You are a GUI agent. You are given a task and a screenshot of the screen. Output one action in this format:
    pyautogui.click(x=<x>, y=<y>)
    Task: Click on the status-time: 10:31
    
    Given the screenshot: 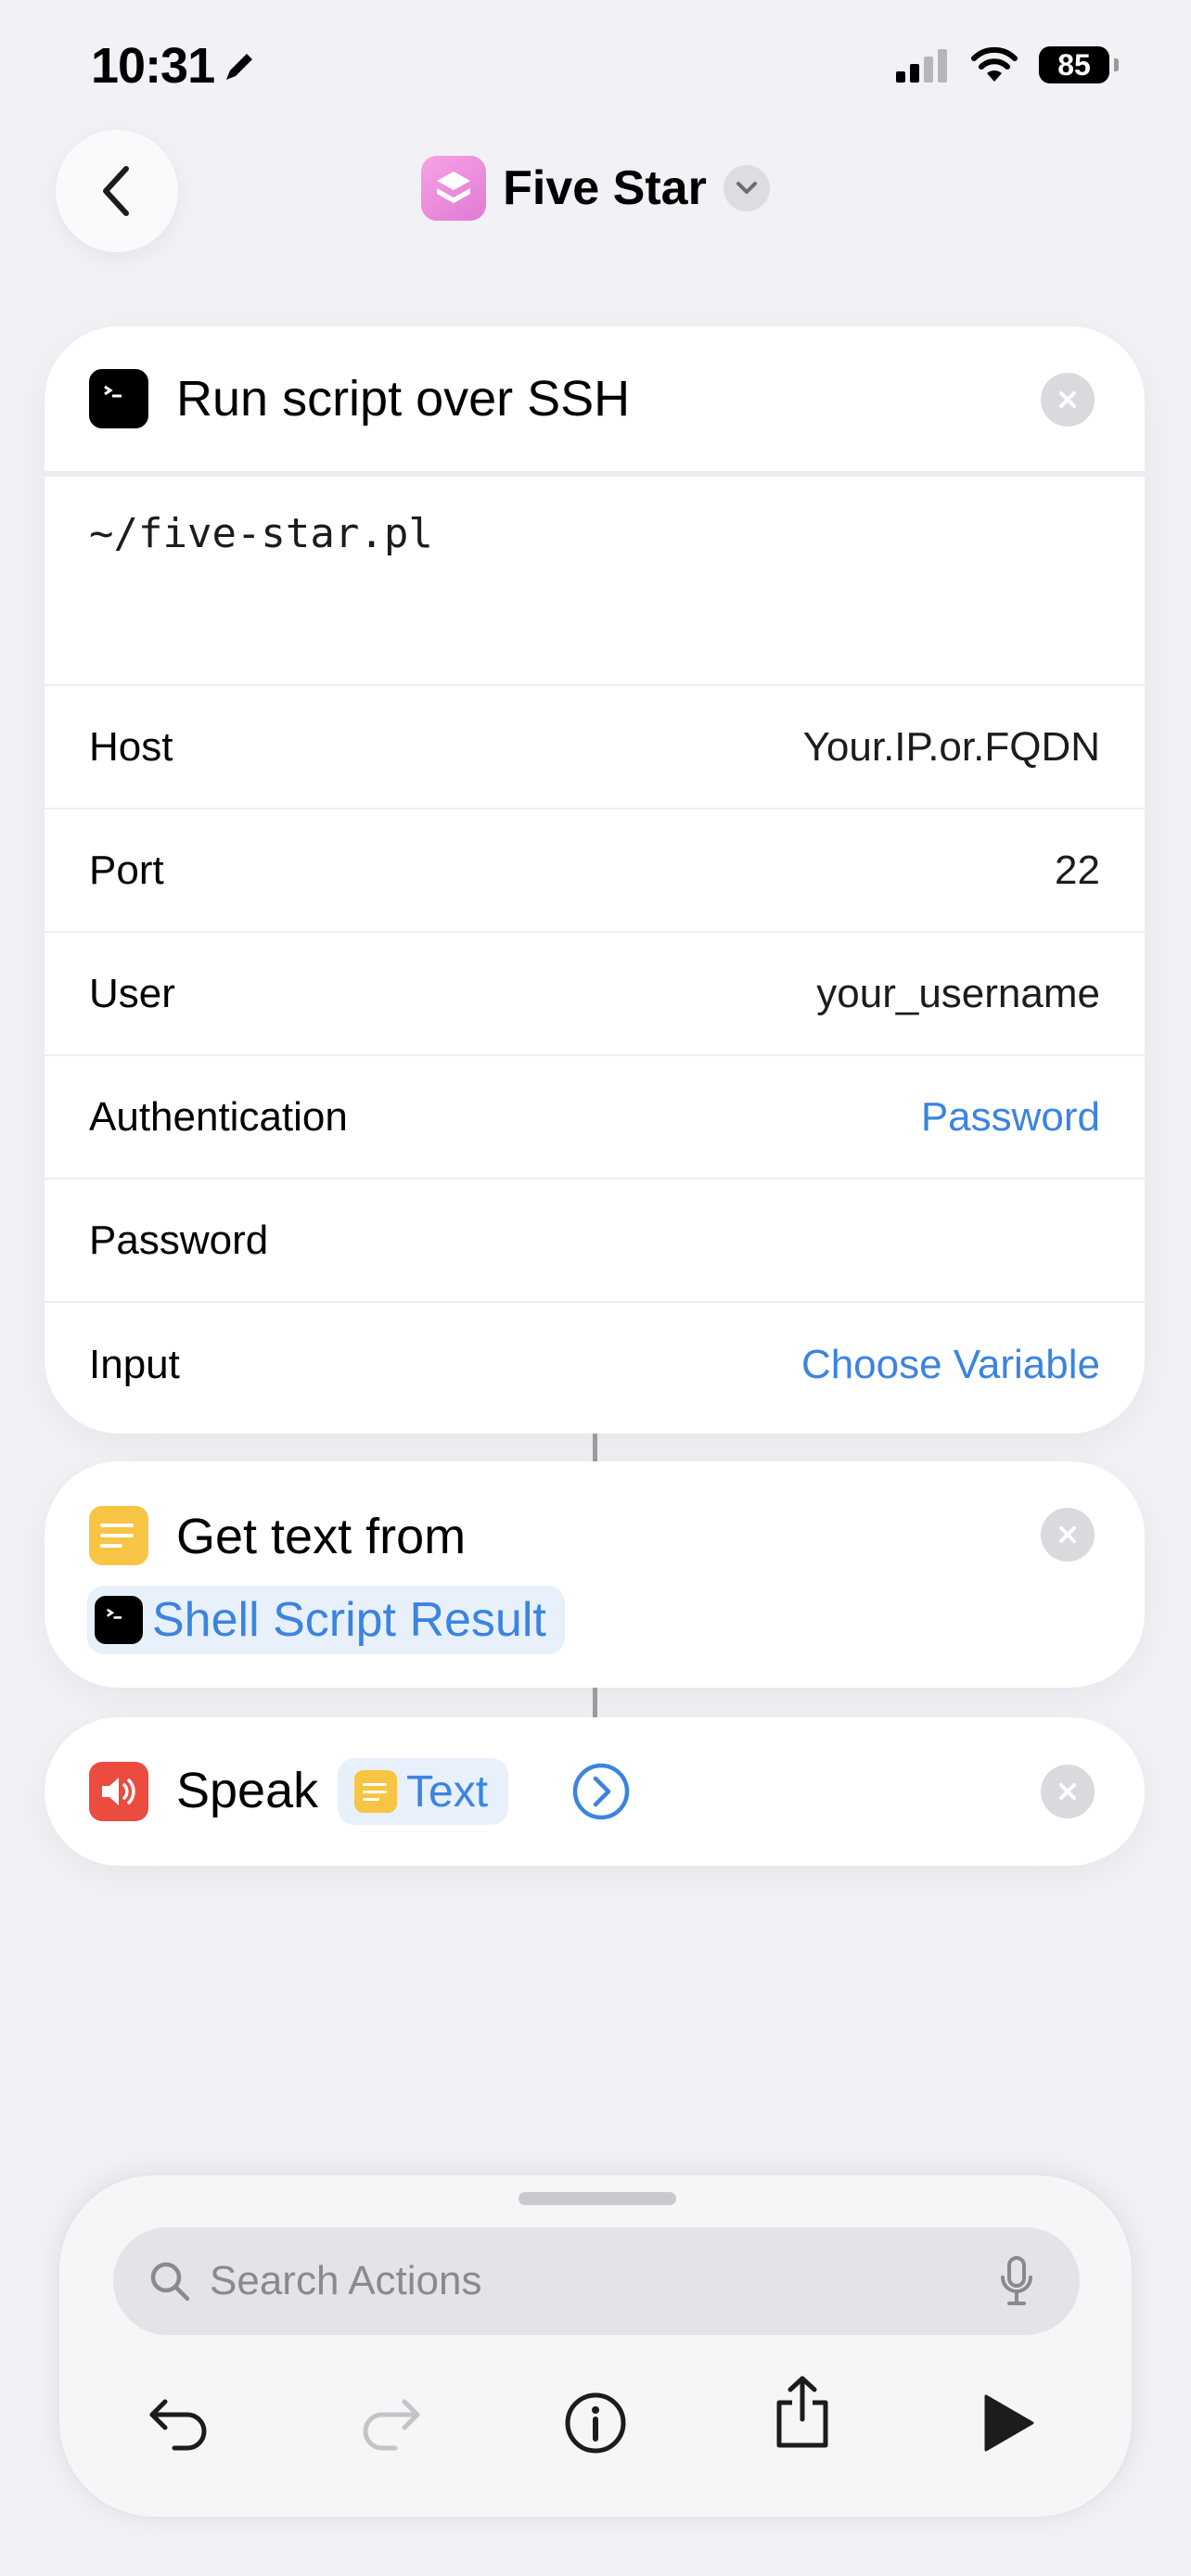 What is the action you would take?
    pyautogui.click(x=153, y=66)
    